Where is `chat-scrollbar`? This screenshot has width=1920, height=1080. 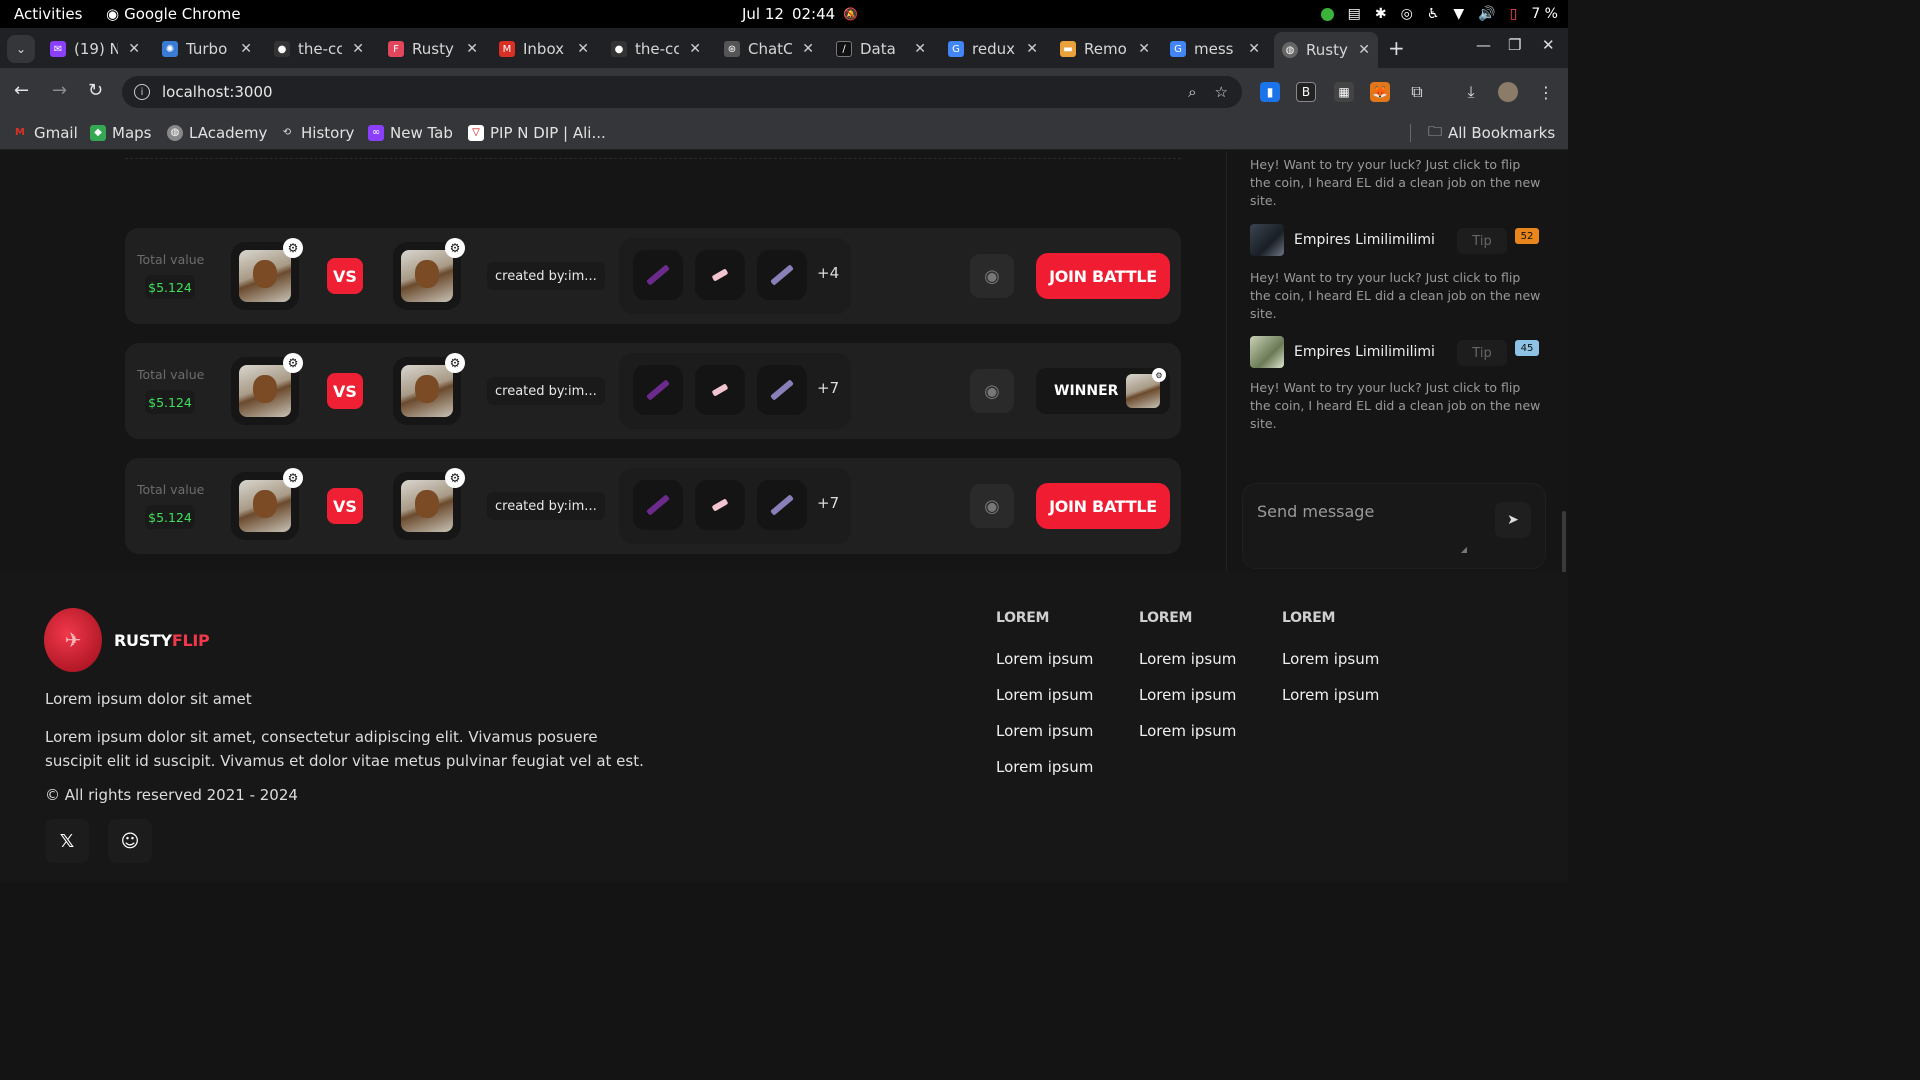
chat-scrollbar is located at coordinates (1564, 481).